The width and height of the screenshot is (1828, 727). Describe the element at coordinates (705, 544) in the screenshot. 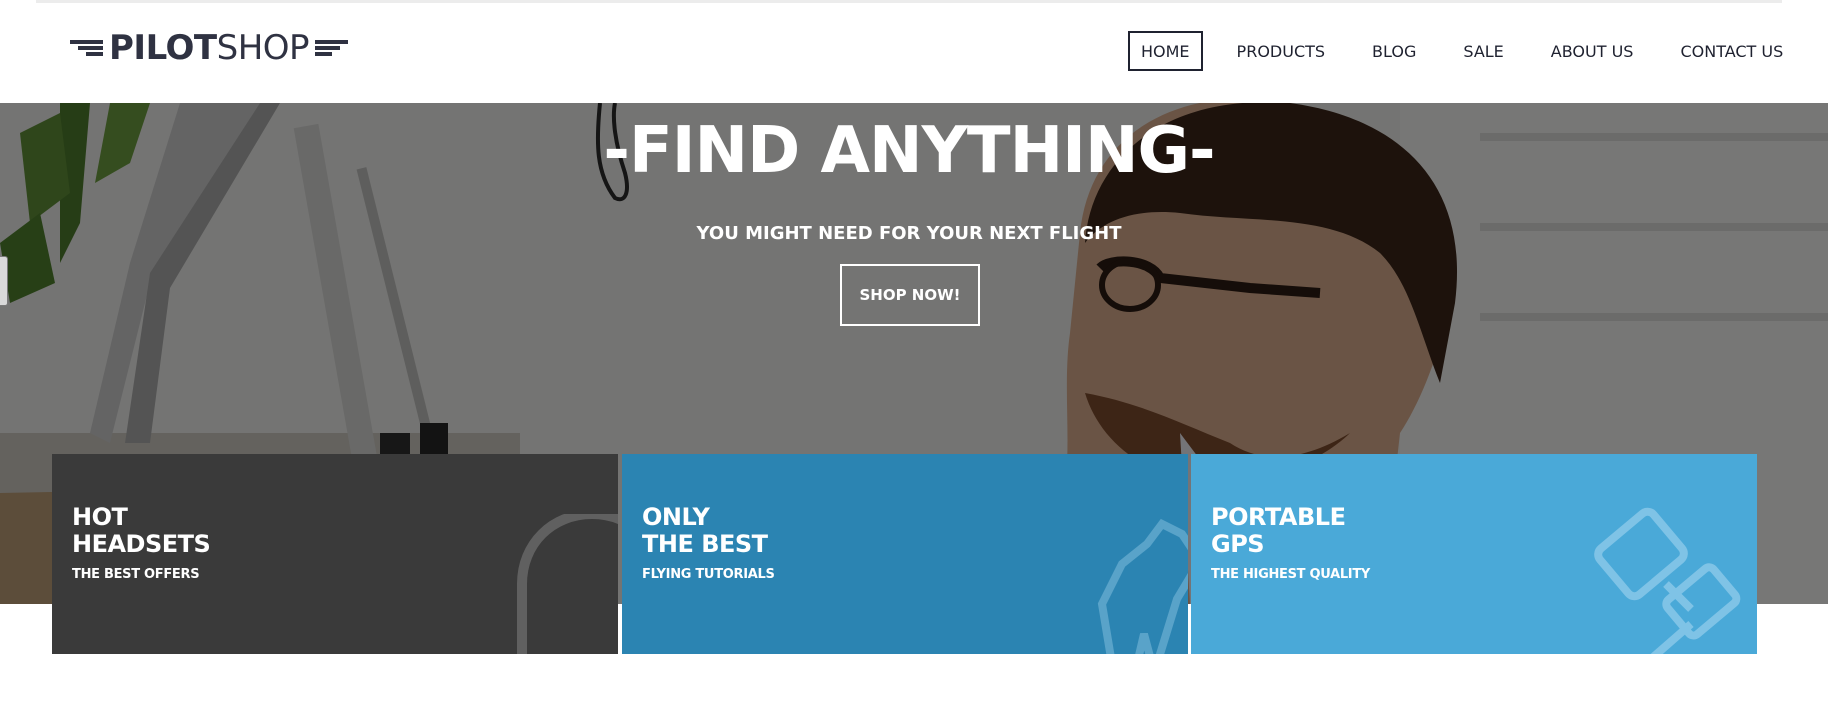

I see `card-title-line: THE BEST` at that location.